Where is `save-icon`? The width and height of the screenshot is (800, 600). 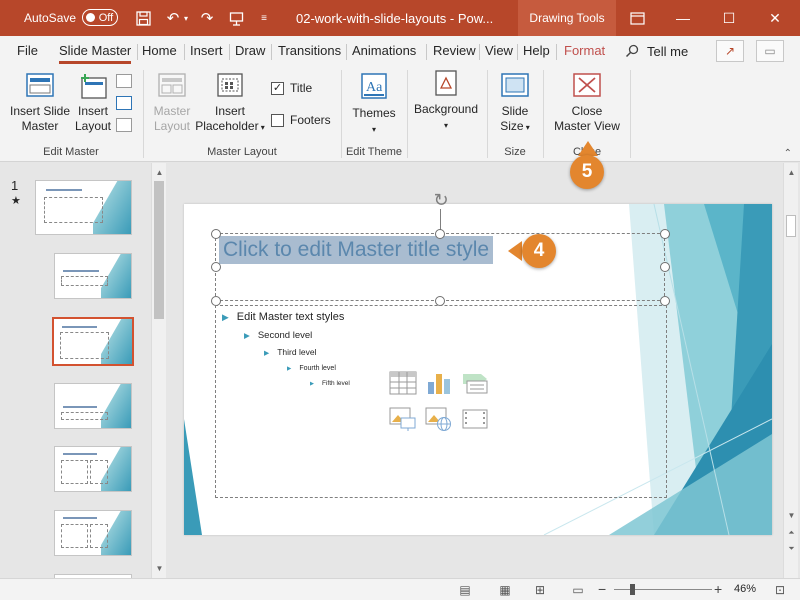 save-icon is located at coordinates (143, 18).